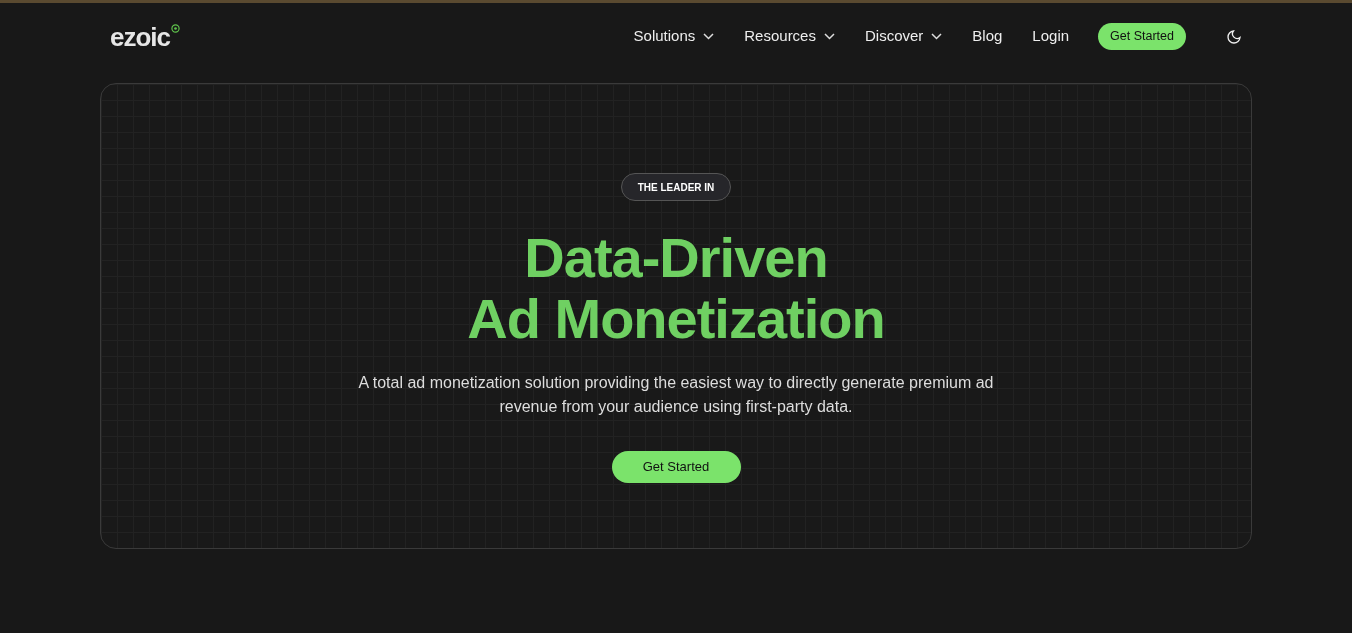 The height and width of the screenshot is (633, 1352). What do you see at coordinates (676, 395) in the screenshot?
I see `hero-description: A total ad monetization solution providing the easiest way to directly generate premium ad revenue from your audience using first-party data.` at bounding box center [676, 395].